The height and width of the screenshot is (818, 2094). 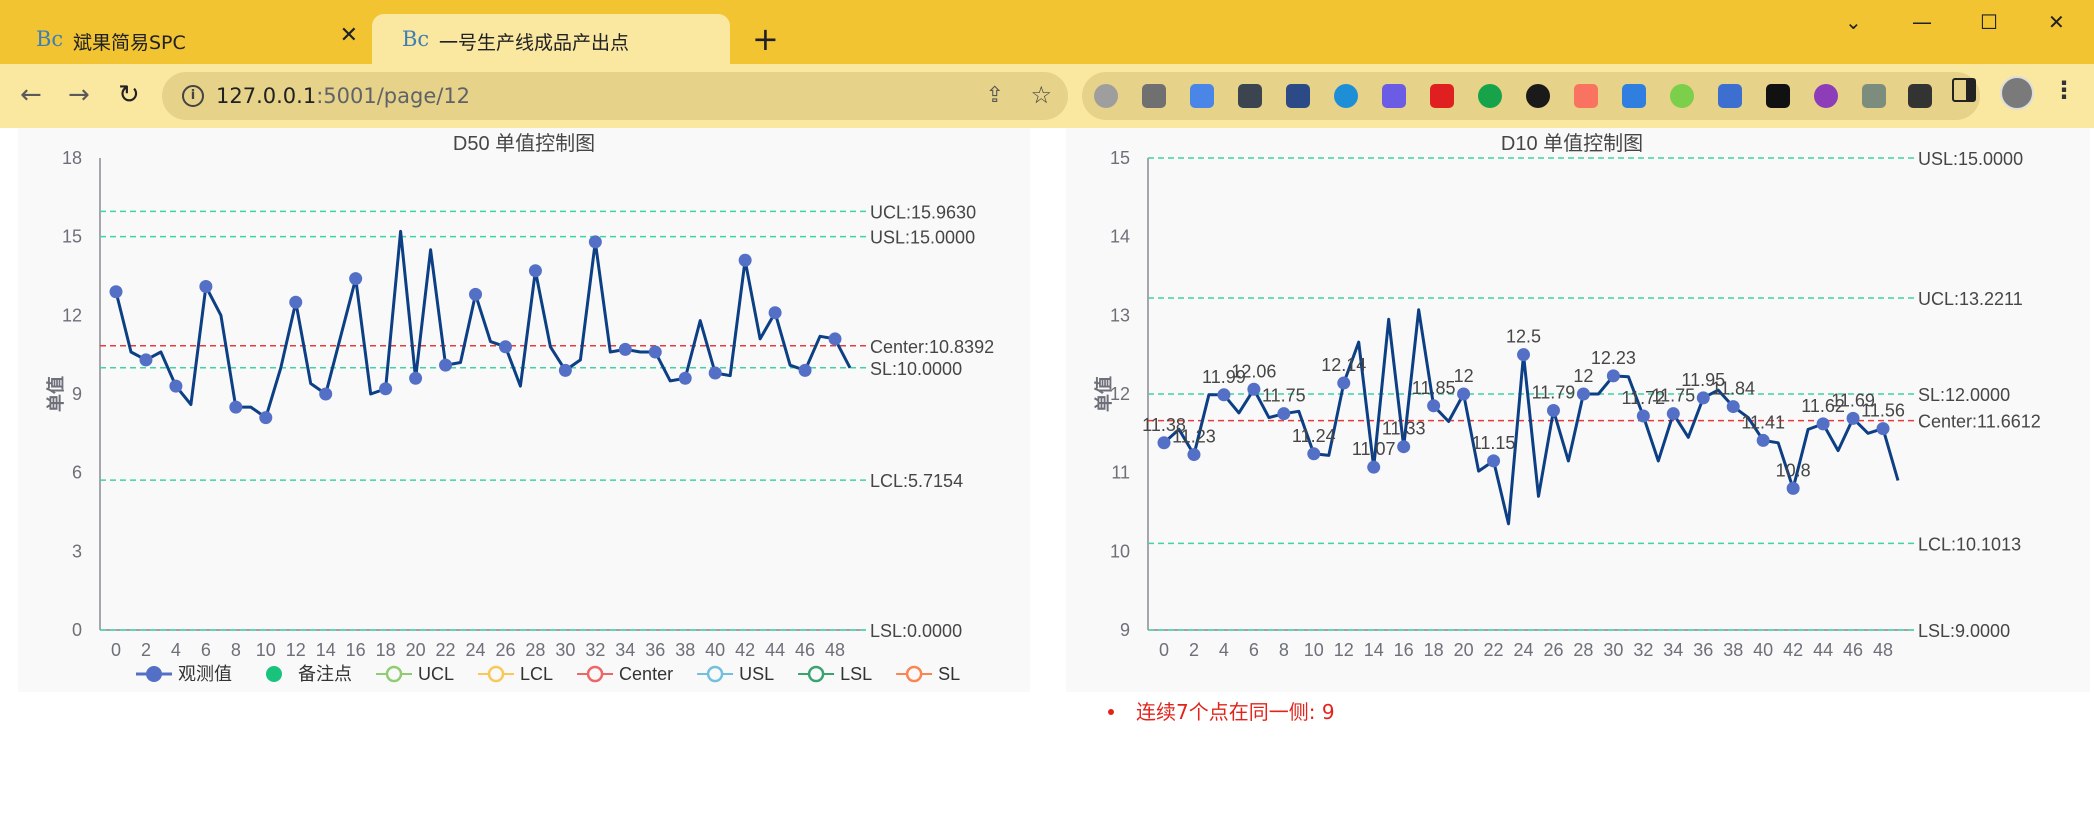 What do you see at coordinates (1682, 96) in the screenshot?
I see `js-icon` at bounding box center [1682, 96].